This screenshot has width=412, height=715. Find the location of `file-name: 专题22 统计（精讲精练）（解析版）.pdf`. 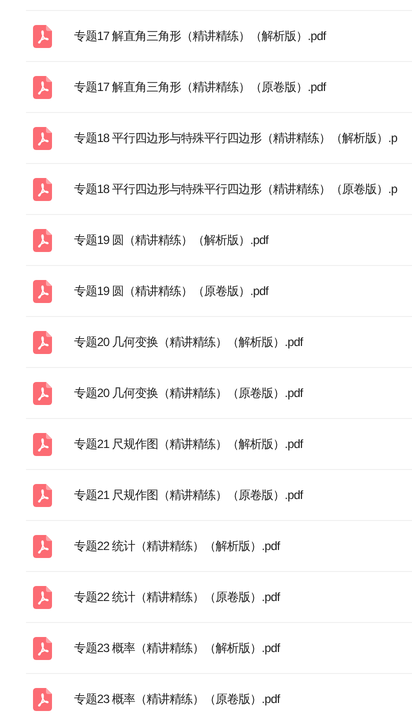

file-name: 专题22 统计（精讲精练）（解析版）.pdf is located at coordinates (177, 546).